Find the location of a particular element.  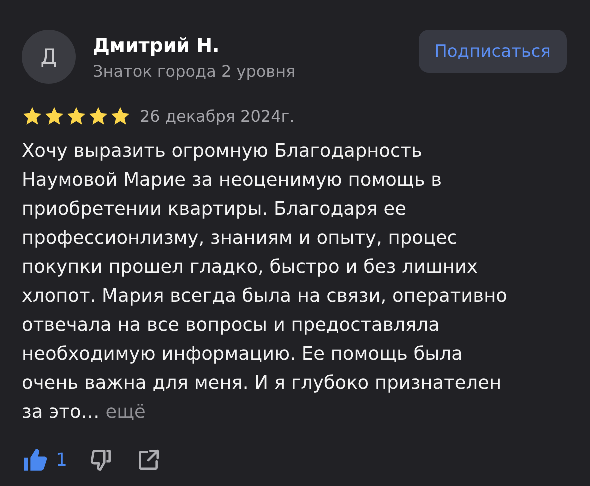

like-button: 1 is located at coordinates (45, 460).